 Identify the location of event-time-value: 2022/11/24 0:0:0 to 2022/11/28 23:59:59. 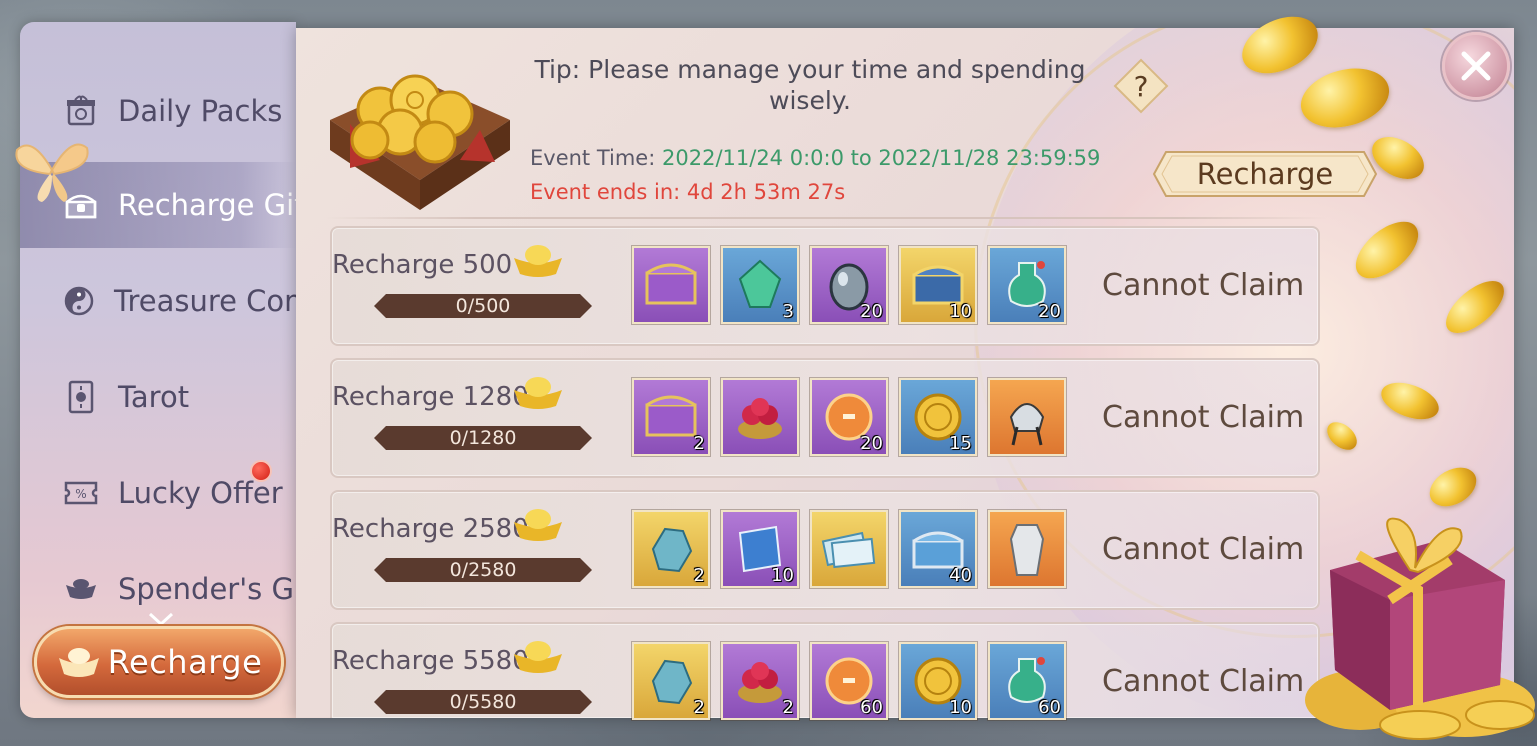
(881, 158).